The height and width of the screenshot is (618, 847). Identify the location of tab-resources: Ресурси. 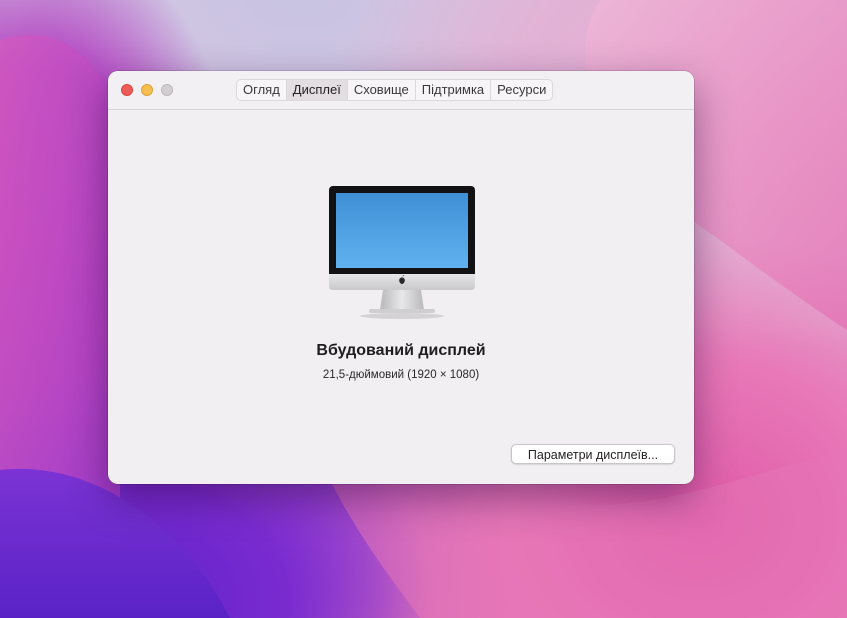
(521, 90).